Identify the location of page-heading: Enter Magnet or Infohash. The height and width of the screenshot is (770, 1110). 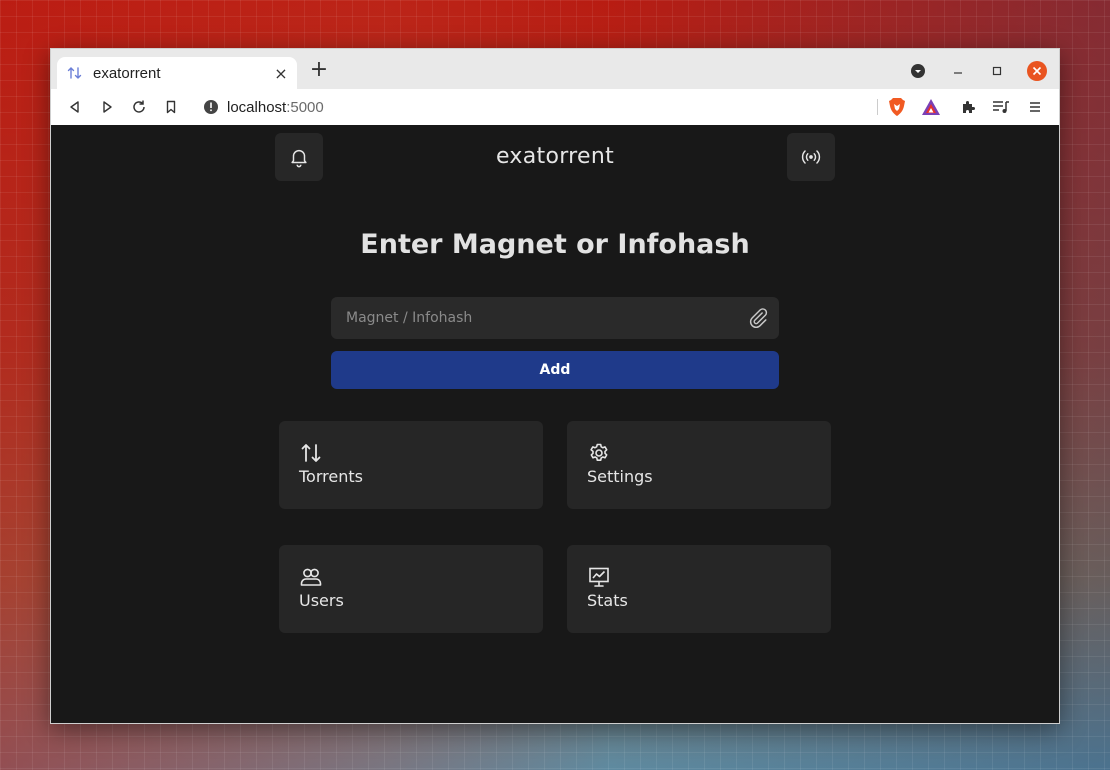
(555, 244).